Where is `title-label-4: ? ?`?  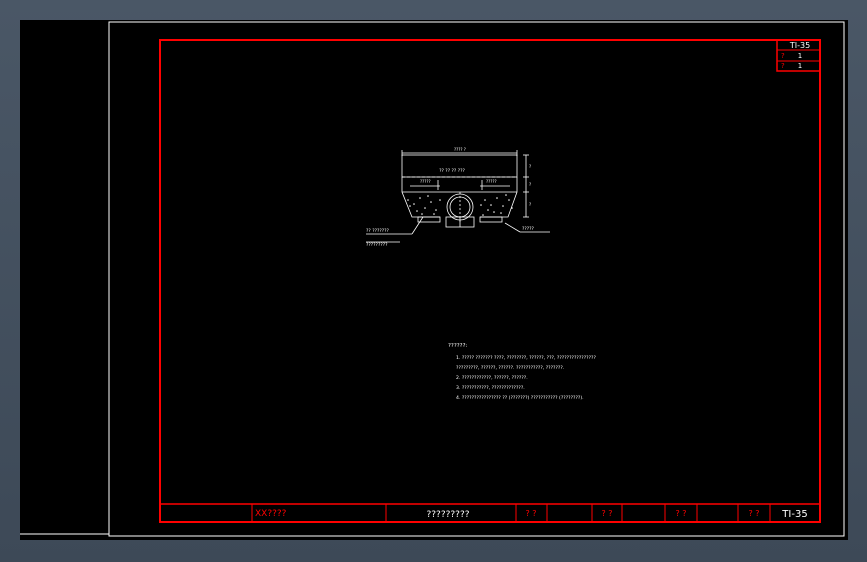 title-label-4: ? ? is located at coordinates (753, 513).